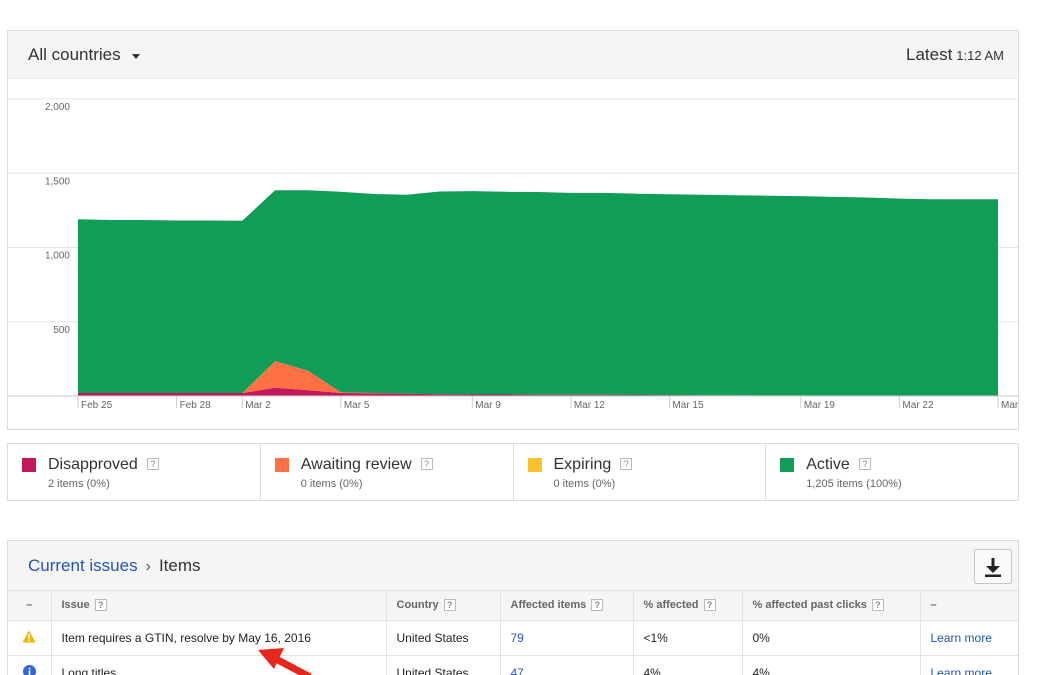 The width and height of the screenshot is (1044, 675). I want to click on affected-items-link: 47, so click(517, 670).